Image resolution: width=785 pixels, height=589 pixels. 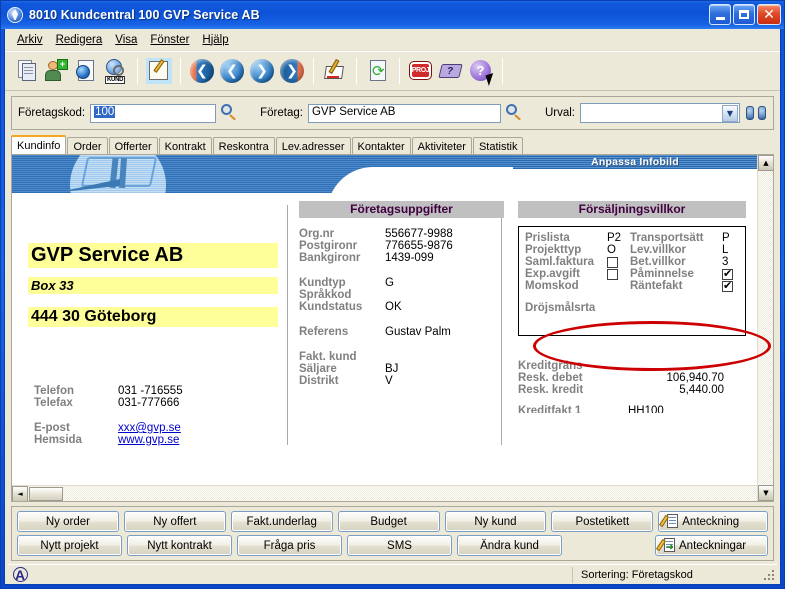 I want to click on menu-bar: Arkiv Redigera Visa Fönster Hjälp, so click(x=392, y=40).